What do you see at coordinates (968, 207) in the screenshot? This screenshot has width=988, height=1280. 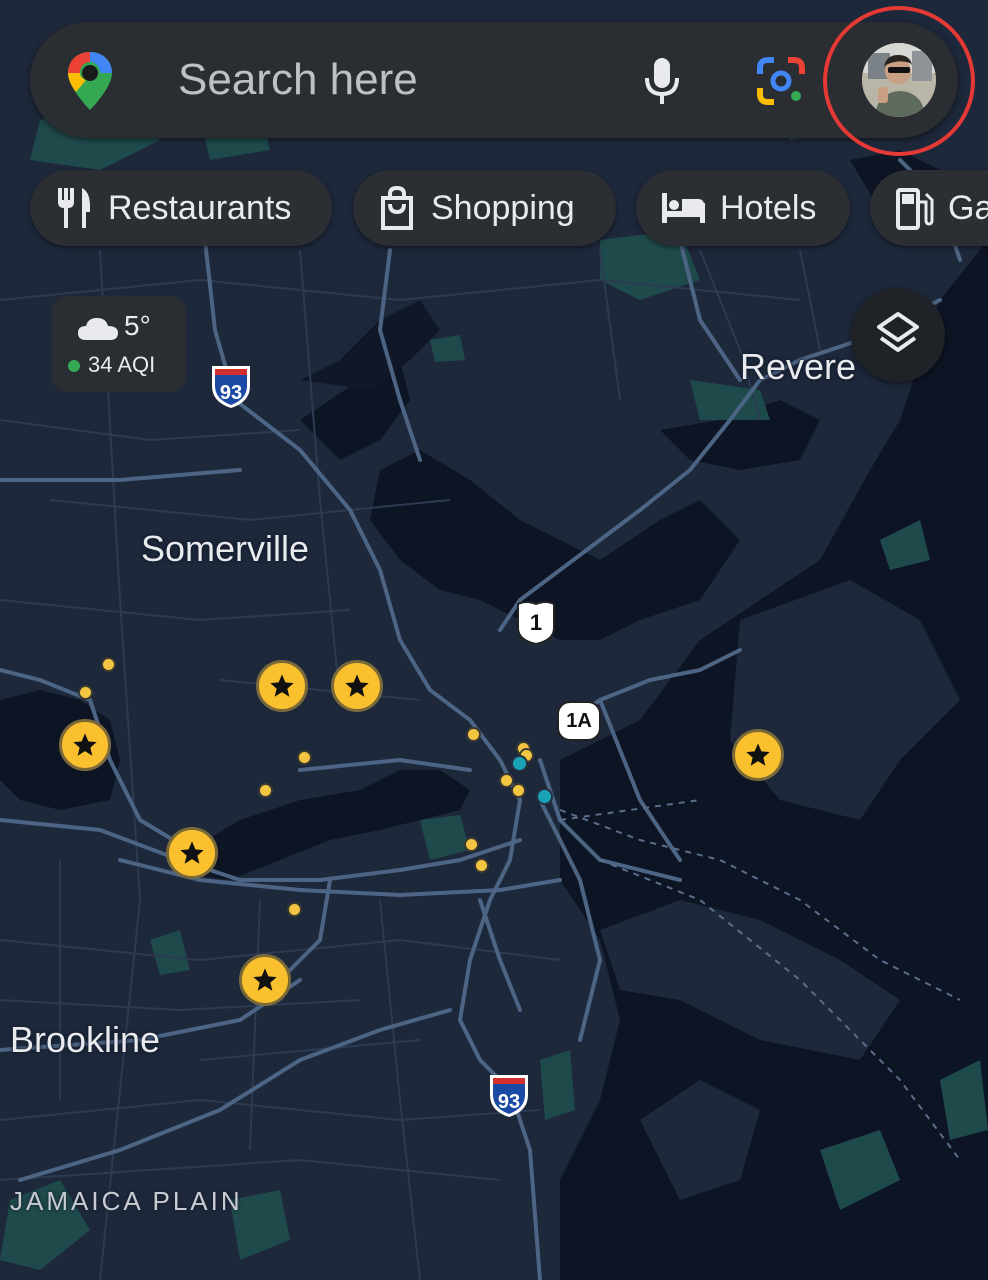 I see `chip-gas-label: Ga` at bounding box center [968, 207].